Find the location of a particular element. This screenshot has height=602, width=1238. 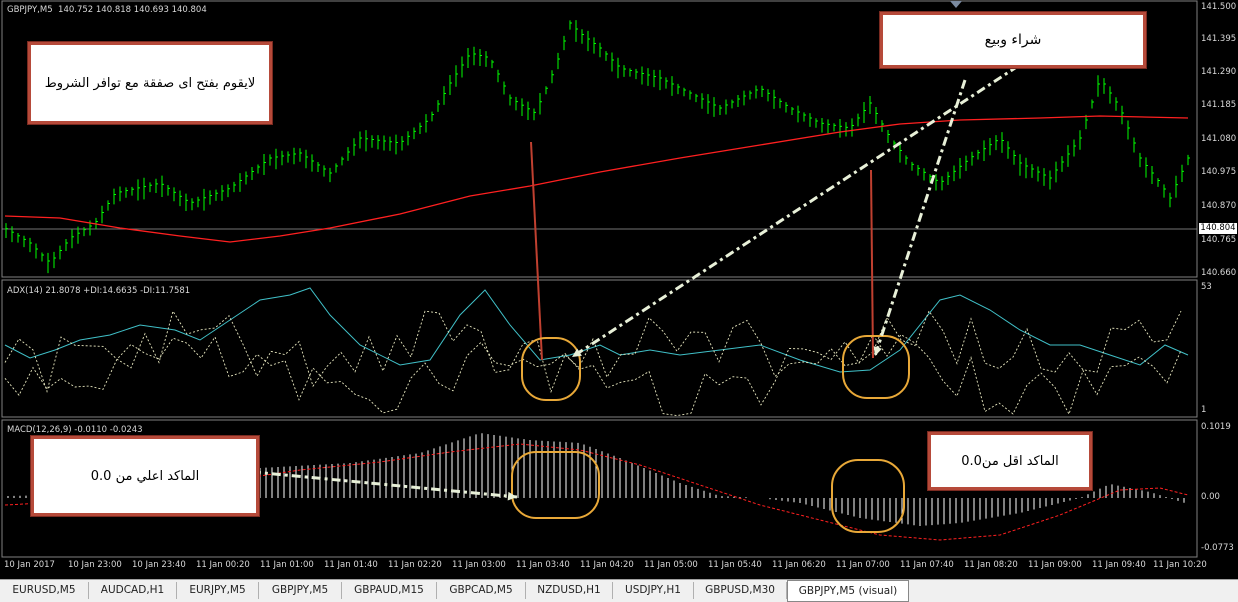

tab-gbpaud-m15: GBPAUD,M15 is located at coordinates (389, 590).